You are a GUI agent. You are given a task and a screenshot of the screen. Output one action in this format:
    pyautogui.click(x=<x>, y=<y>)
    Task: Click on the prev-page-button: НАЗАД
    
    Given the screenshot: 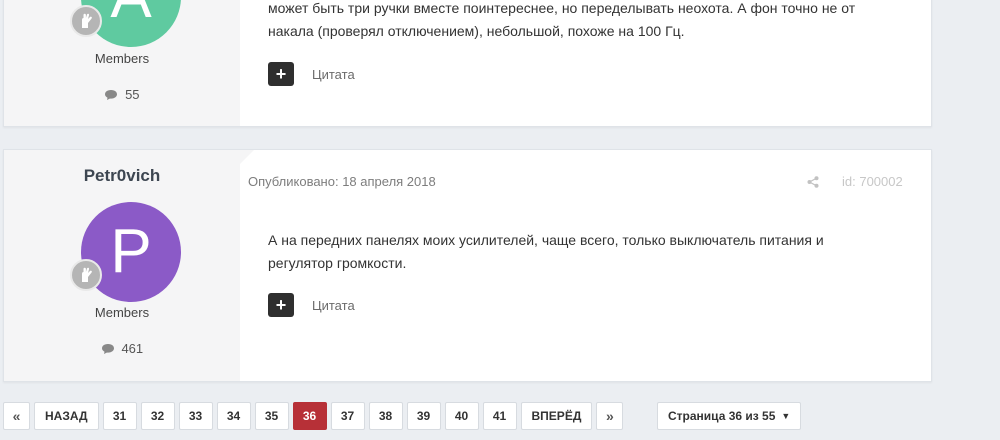 What is the action you would take?
    pyautogui.click(x=66, y=416)
    